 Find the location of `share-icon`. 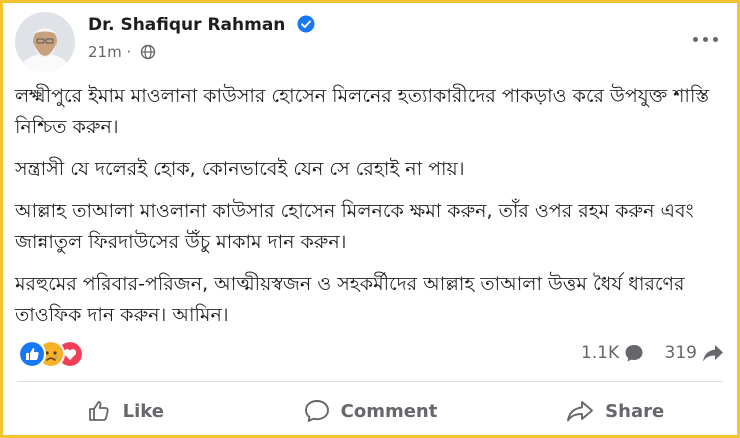

share-icon is located at coordinates (580, 411).